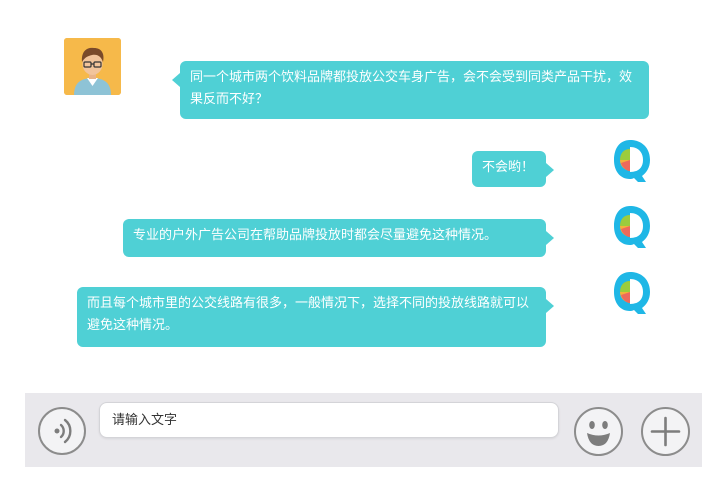 The image size is (726, 485). I want to click on user-avatar, so click(92, 66).